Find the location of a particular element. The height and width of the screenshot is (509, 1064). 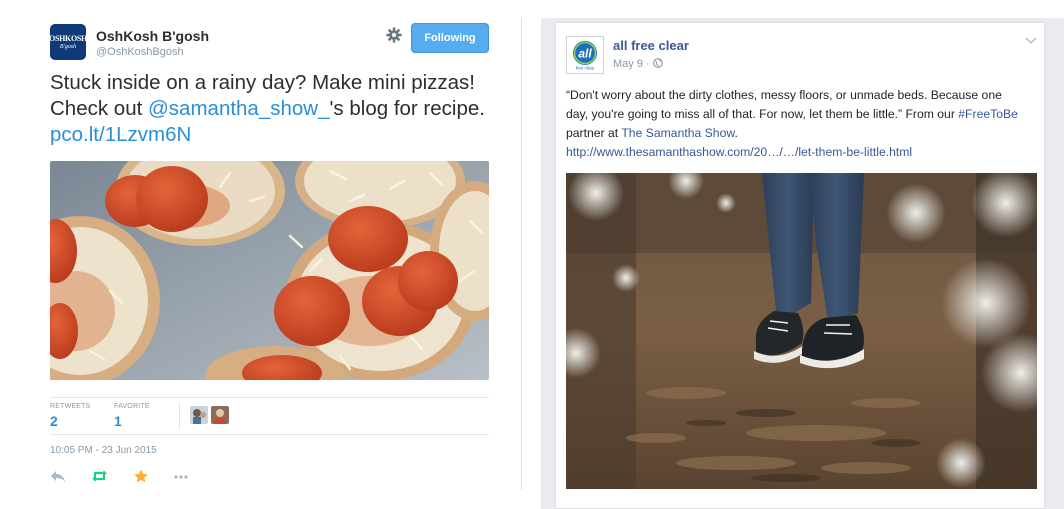

tweet-text-part: 's blog for recipe. is located at coordinates (407, 108).